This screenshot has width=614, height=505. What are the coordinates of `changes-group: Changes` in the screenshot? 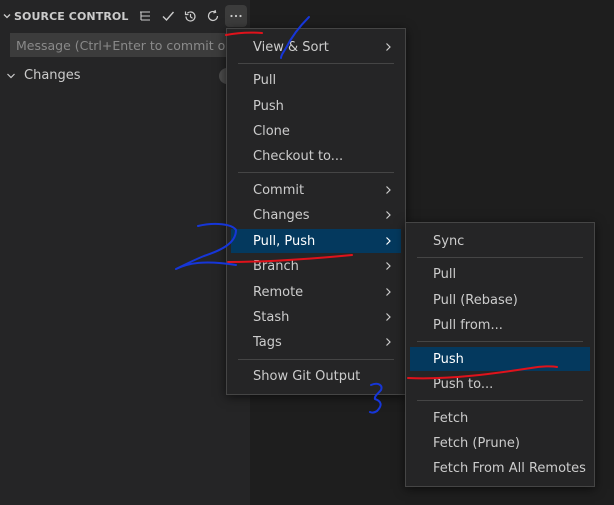 It's located at (125, 76).